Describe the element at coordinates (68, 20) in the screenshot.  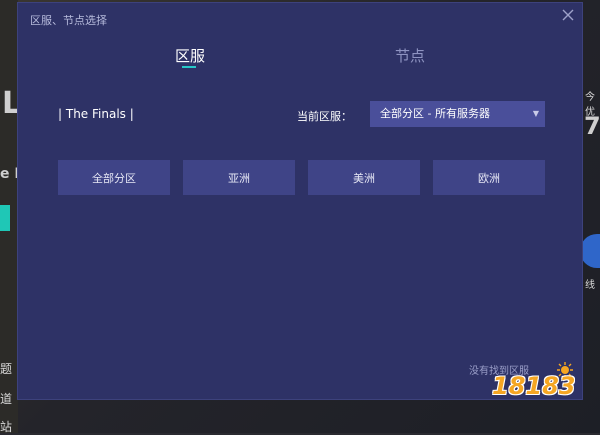
I see `dialog-title: 区服、节点选择` at that location.